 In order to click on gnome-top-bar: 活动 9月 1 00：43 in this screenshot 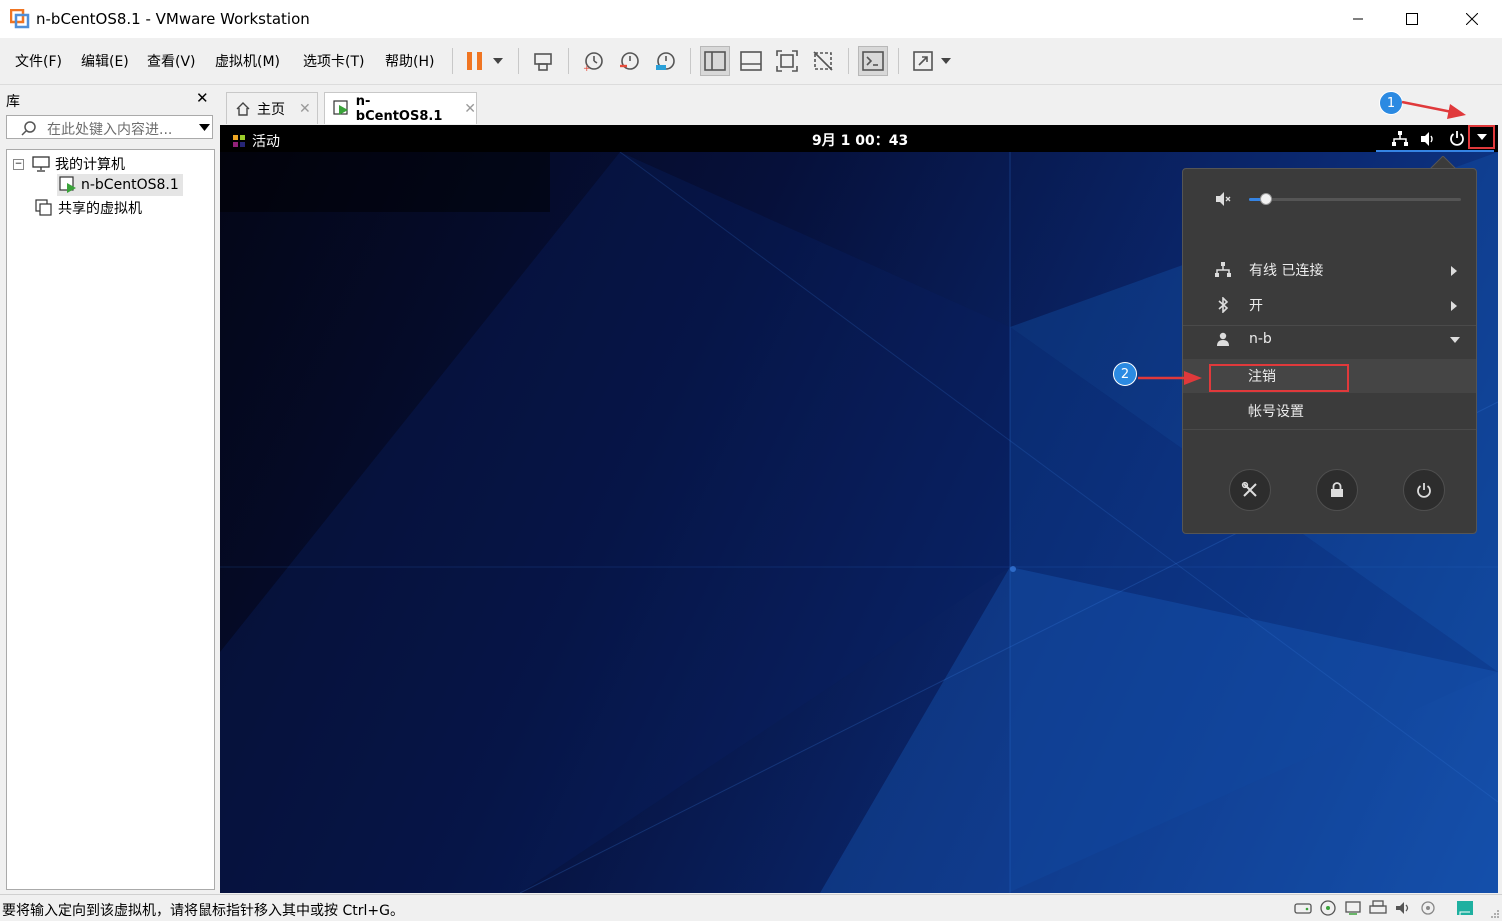, I will do `click(859, 138)`.